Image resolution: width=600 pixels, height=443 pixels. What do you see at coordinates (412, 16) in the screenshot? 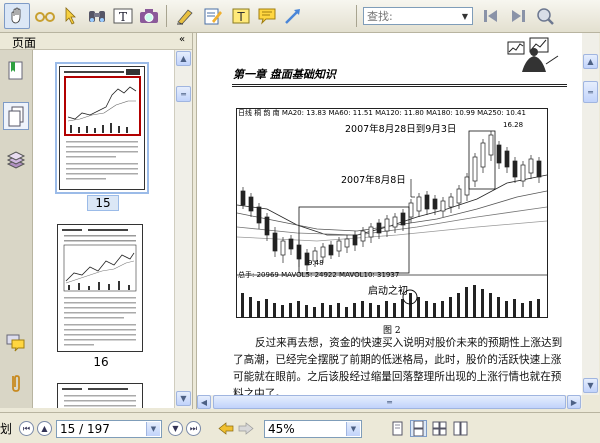
I see `find-input` at bounding box center [412, 16].